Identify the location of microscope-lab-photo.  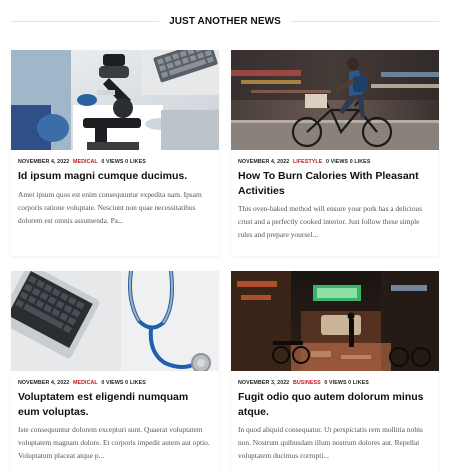
(115, 100).